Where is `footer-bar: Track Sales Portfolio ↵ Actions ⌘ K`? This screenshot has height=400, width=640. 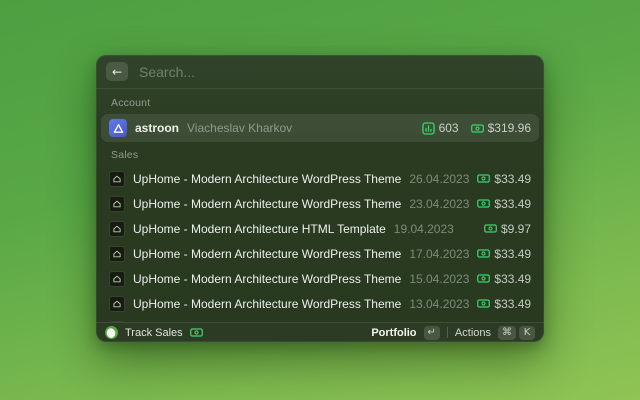 footer-bar: Track Sales Portfolio ↵ Actions ⌘ K is located at coordinates (320, 332).